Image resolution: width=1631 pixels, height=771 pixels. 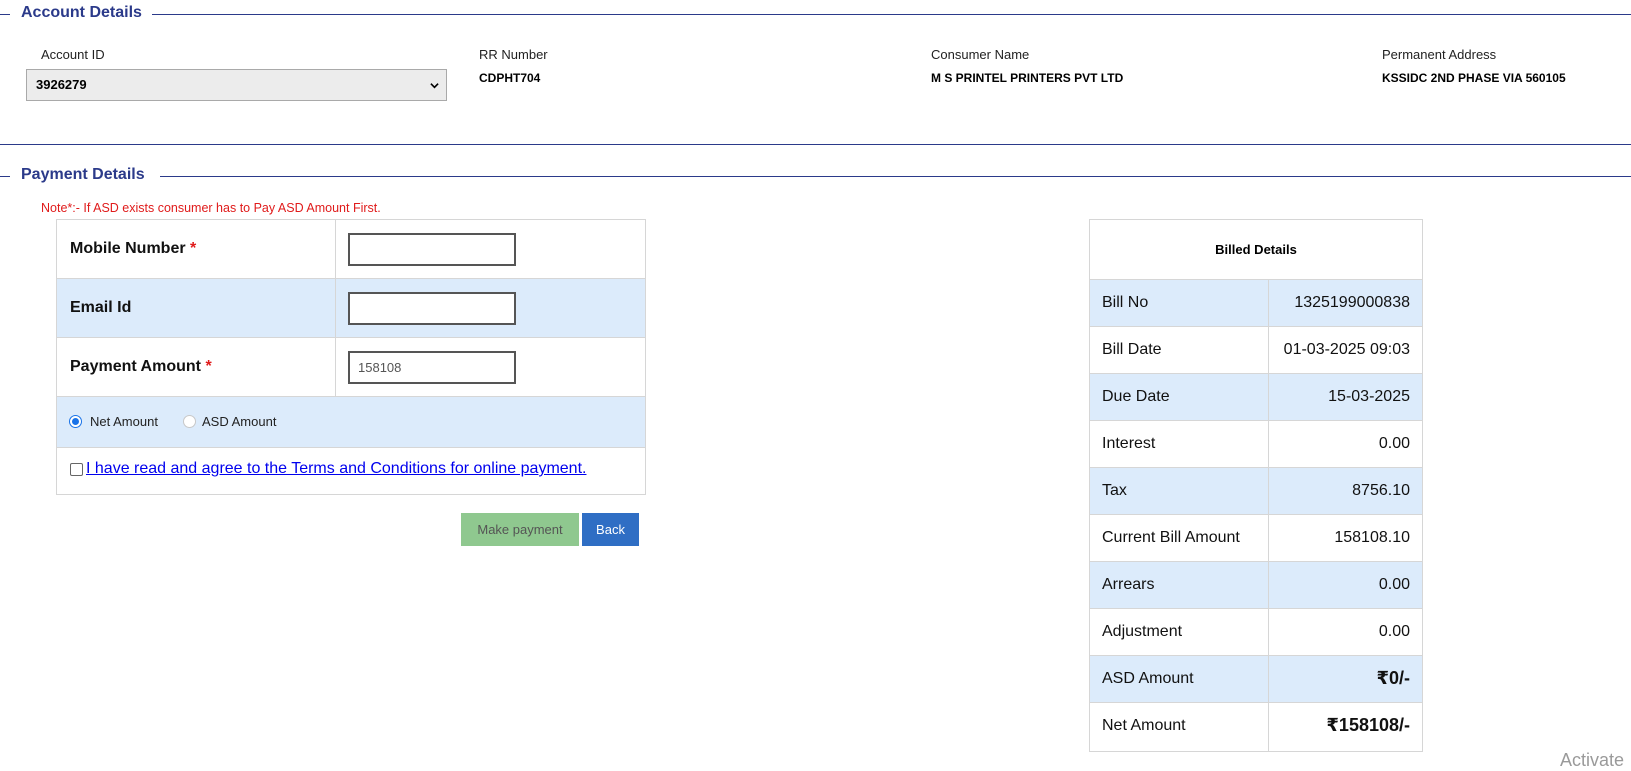 I want to click on account-id-label: Account ID, so click(x=73, y=54).